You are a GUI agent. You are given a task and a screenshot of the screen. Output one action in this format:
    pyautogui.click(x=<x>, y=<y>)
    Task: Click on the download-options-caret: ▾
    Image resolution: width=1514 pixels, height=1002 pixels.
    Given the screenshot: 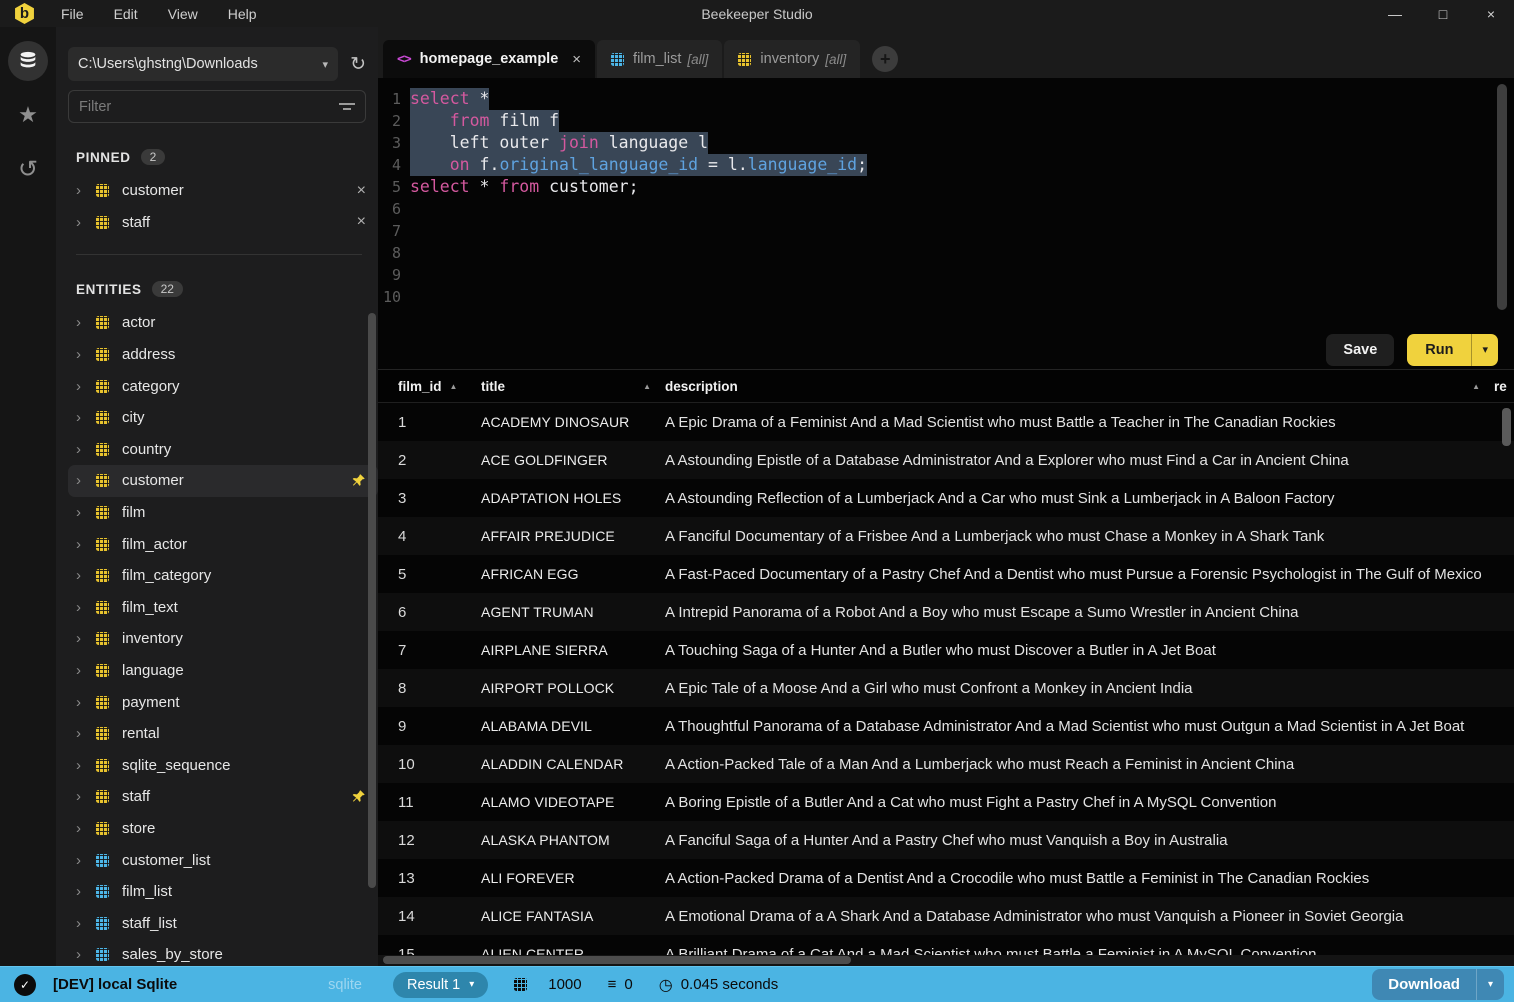 What is the action you would take?
    pyautogui.click(x=1490, y=984)
    